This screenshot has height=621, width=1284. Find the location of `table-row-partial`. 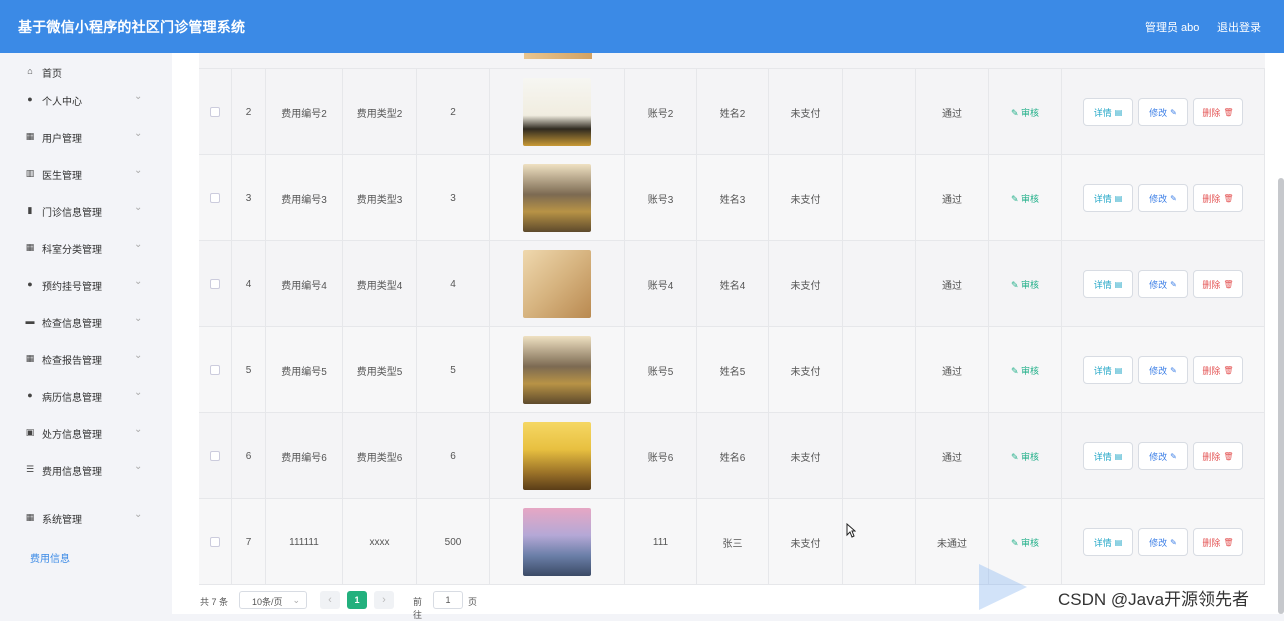

table-row-partial is located at coordinates (732, 61).